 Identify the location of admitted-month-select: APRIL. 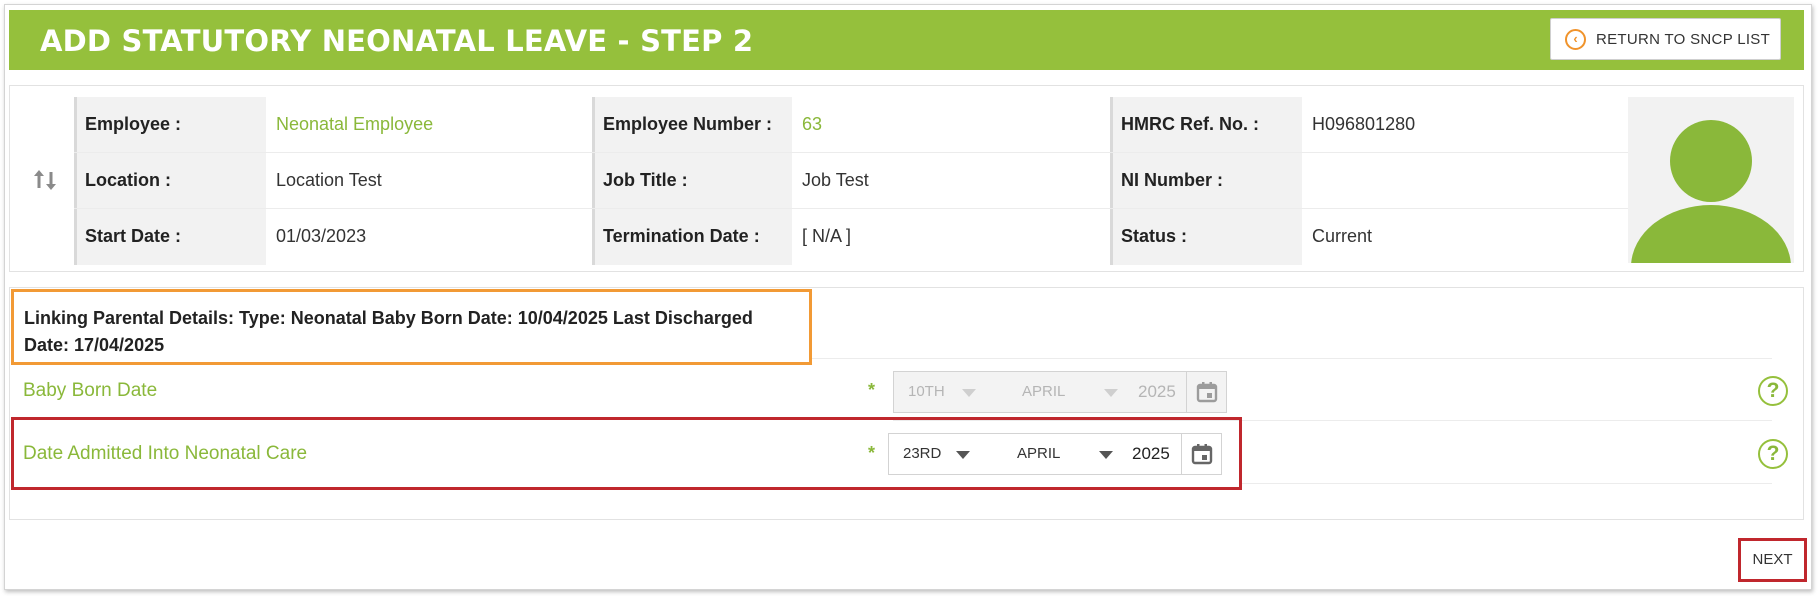
(1038, 454).